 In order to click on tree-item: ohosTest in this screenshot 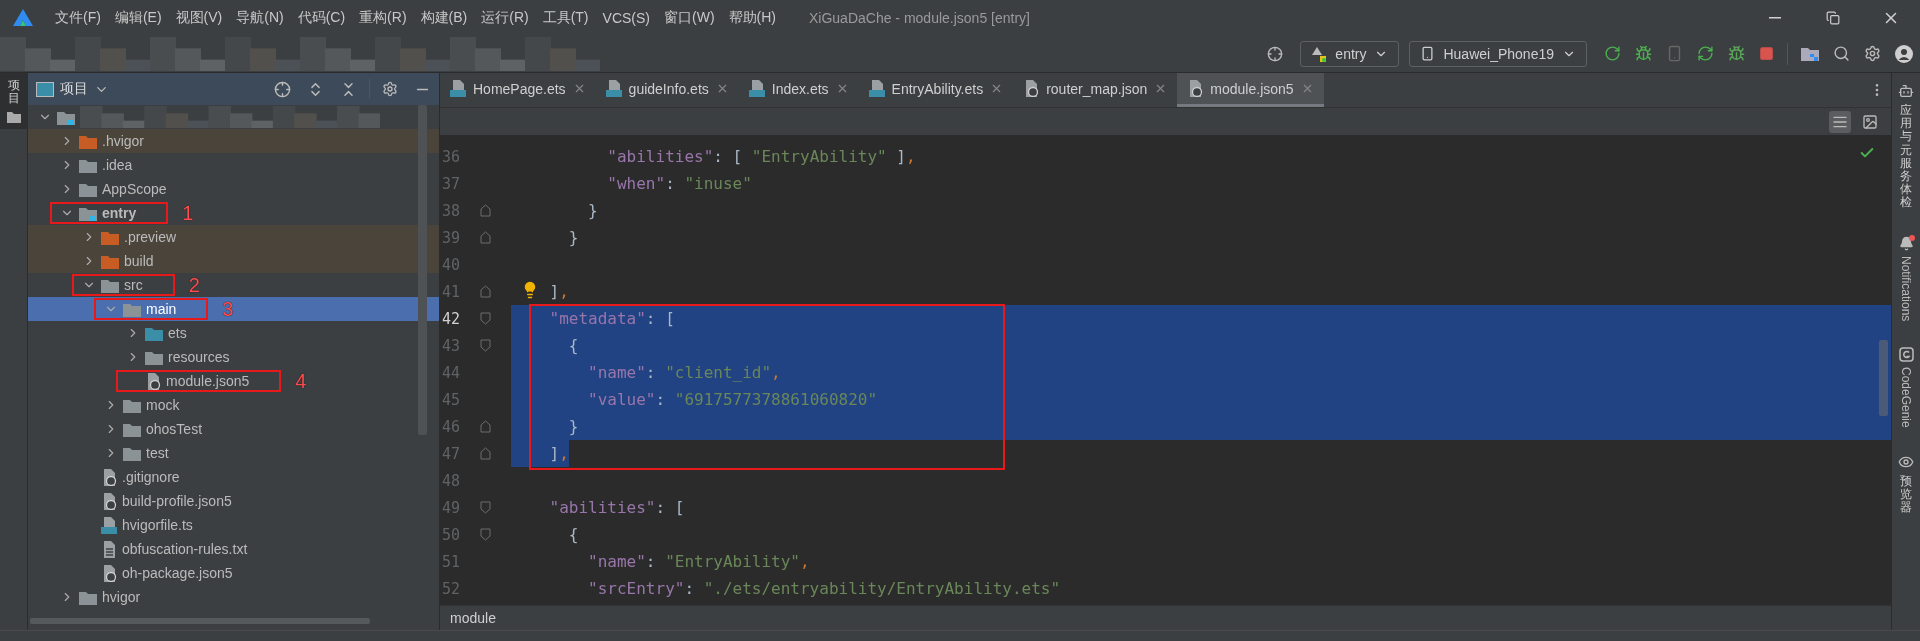, I will do `click(233, 429)`.